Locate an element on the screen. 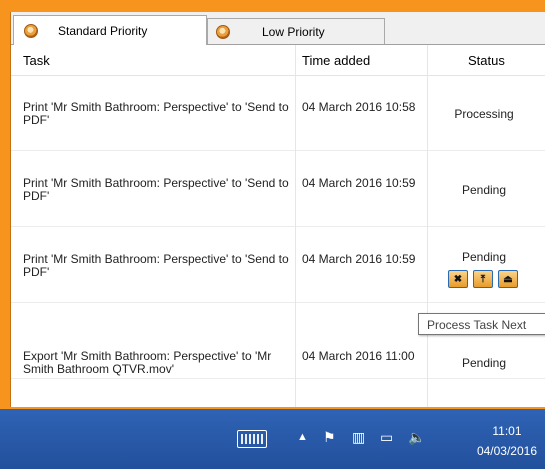  taskbar-clock: 11:01 04/03/2016 is located at coordinates (507, 441).